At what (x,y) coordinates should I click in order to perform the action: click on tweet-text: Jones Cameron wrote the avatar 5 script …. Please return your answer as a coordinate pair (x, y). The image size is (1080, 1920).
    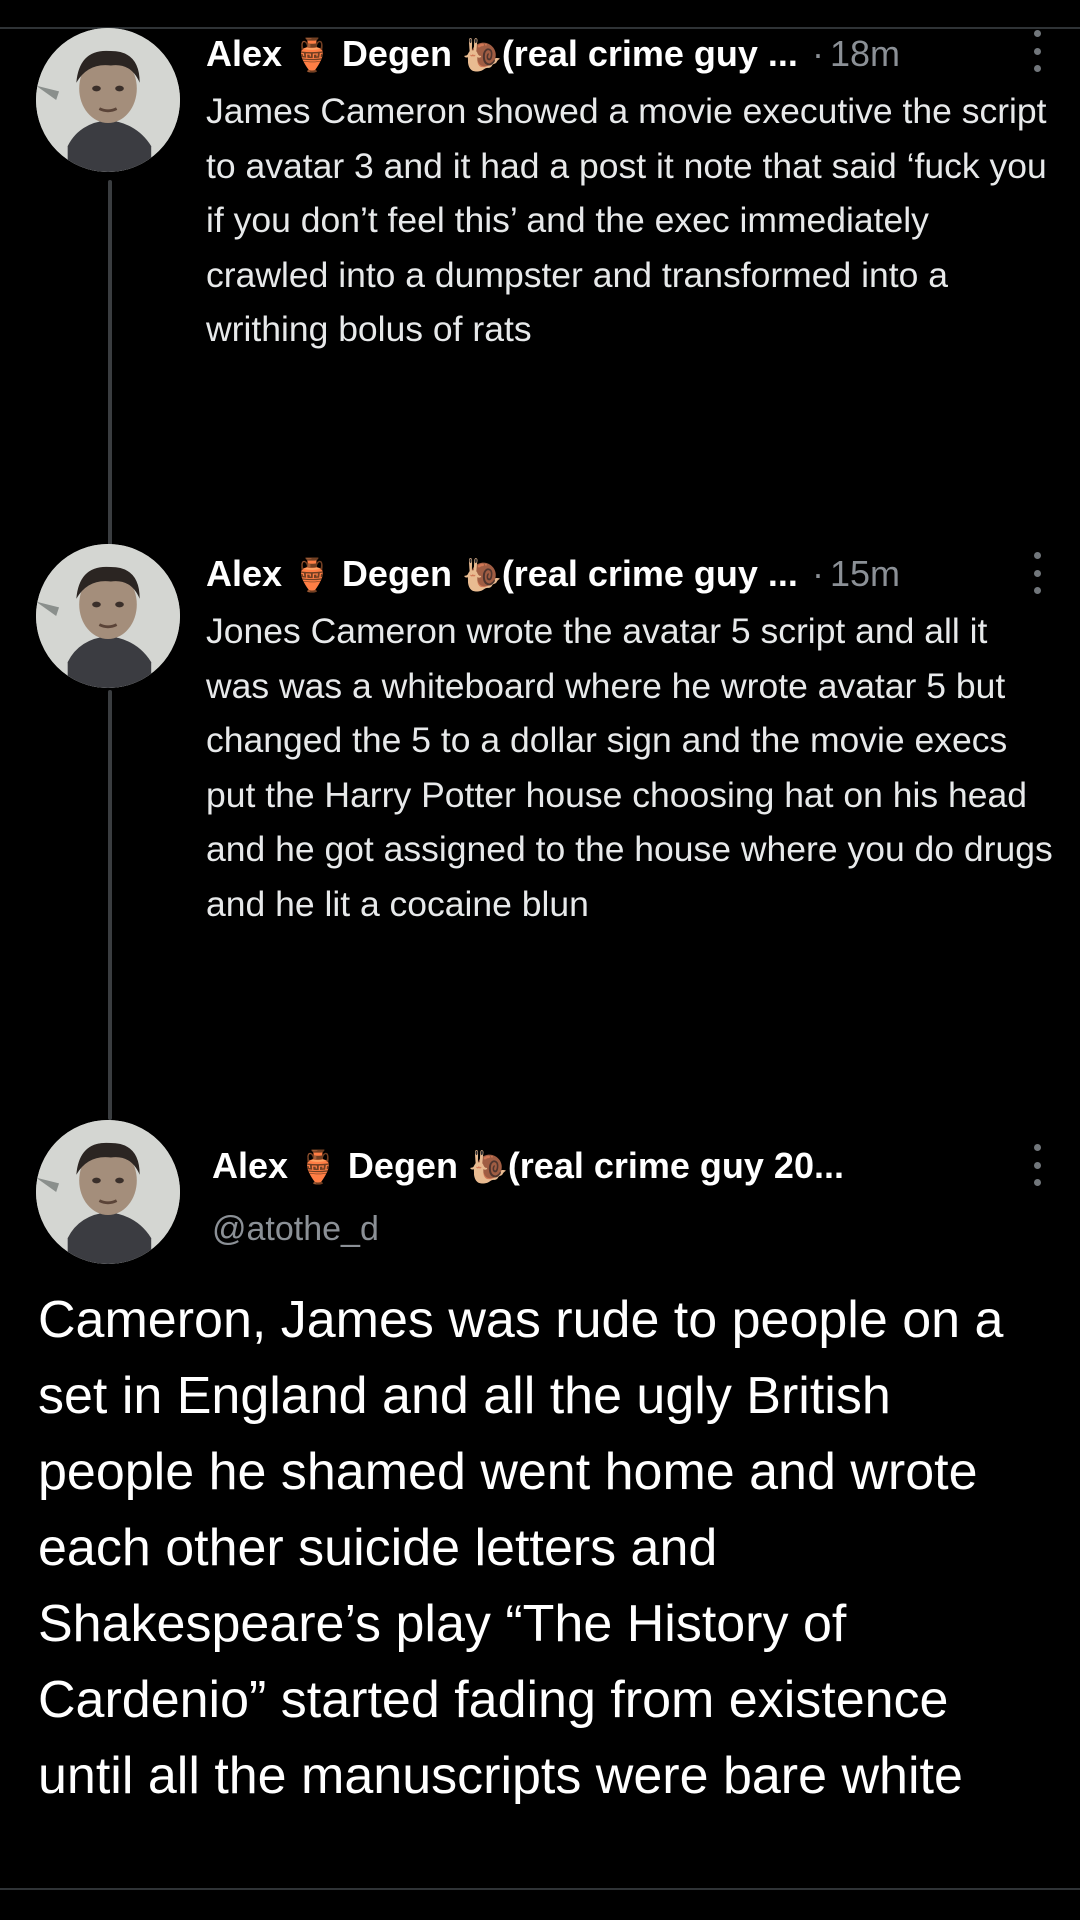
    Looking at the image, I should click on (629, 767).